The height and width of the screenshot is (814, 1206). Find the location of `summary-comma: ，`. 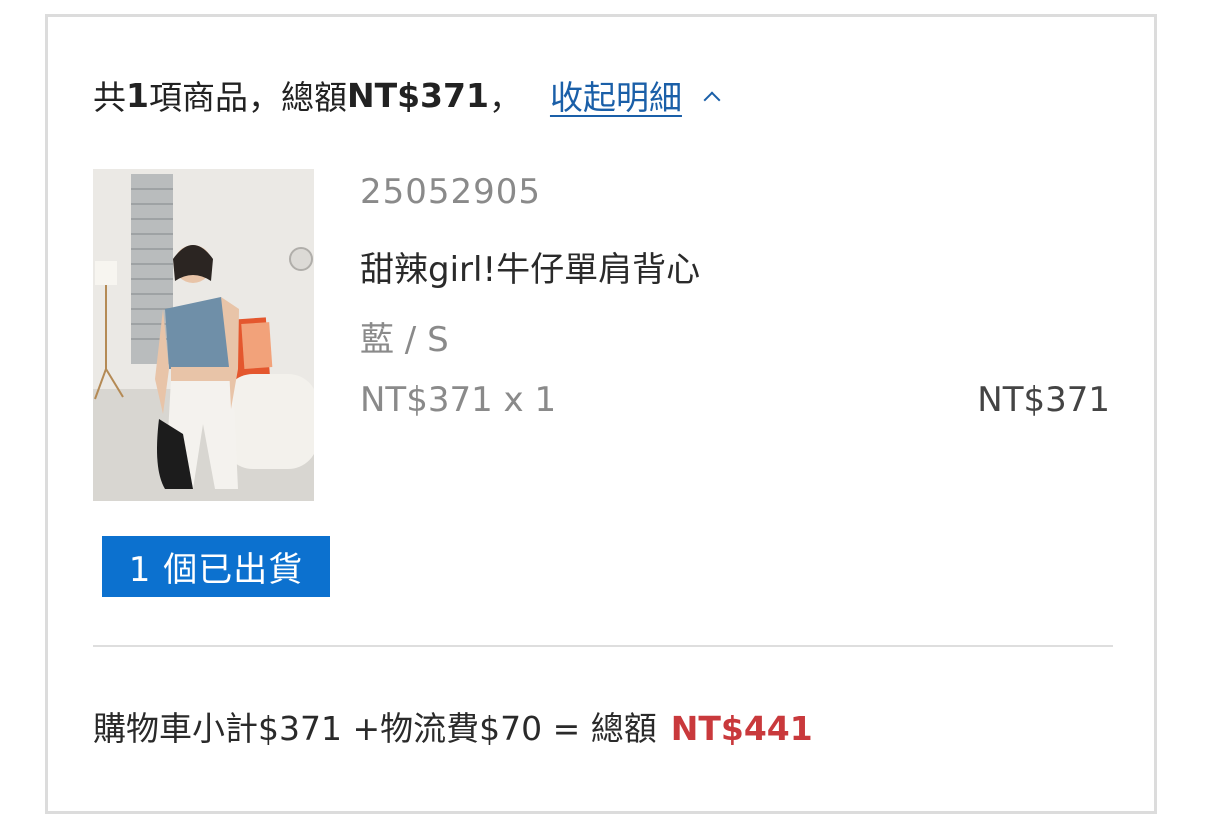

summary-comma: ， is located at coordinates (505, 97).